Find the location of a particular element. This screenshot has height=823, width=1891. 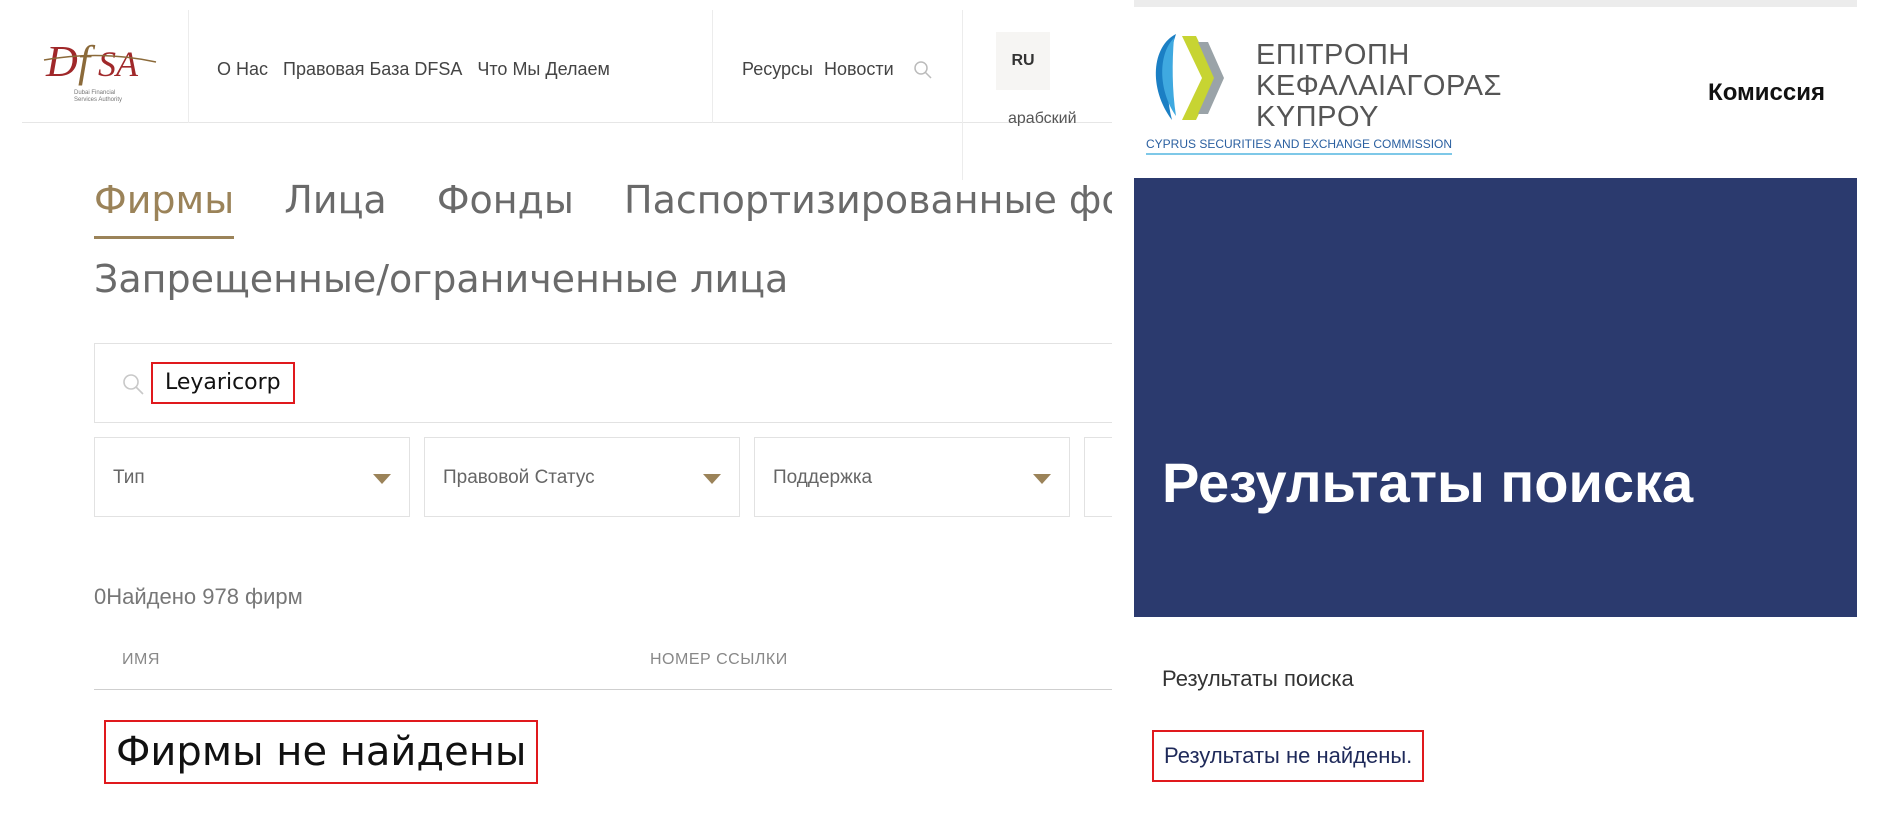

tab-restricted-persons: Запрещенные/ограниченные лица is located at coordinates (441, 279).